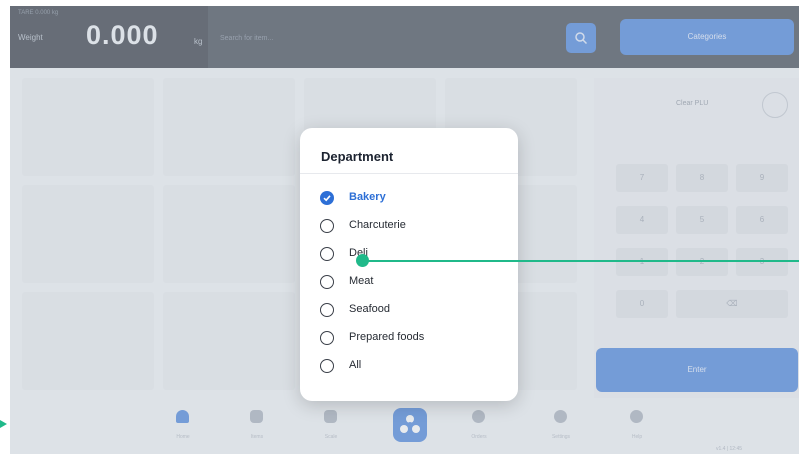  I want to click on department-option-prepared-foods: Prepared foods, so click(410, 339).